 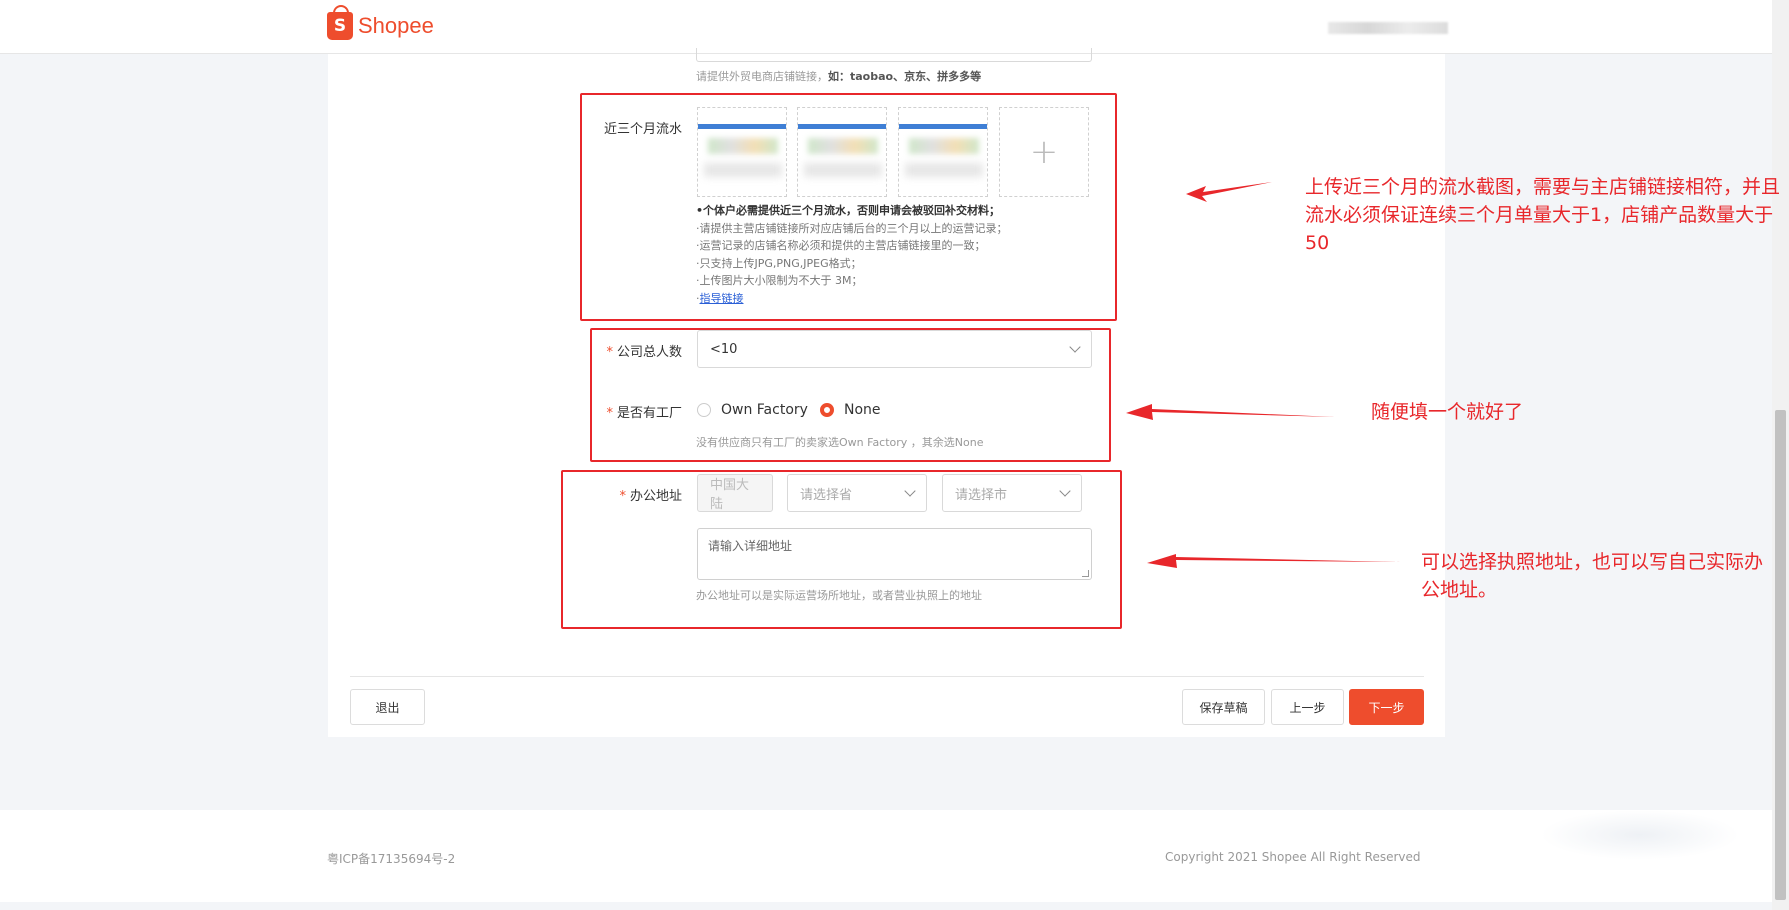 What do you see at coordinates (1293, 857) in the screenshot?
I see `copyright-text: Copyright 2021 Shopee All Right Reserved` at bounding box center [1293, 857].